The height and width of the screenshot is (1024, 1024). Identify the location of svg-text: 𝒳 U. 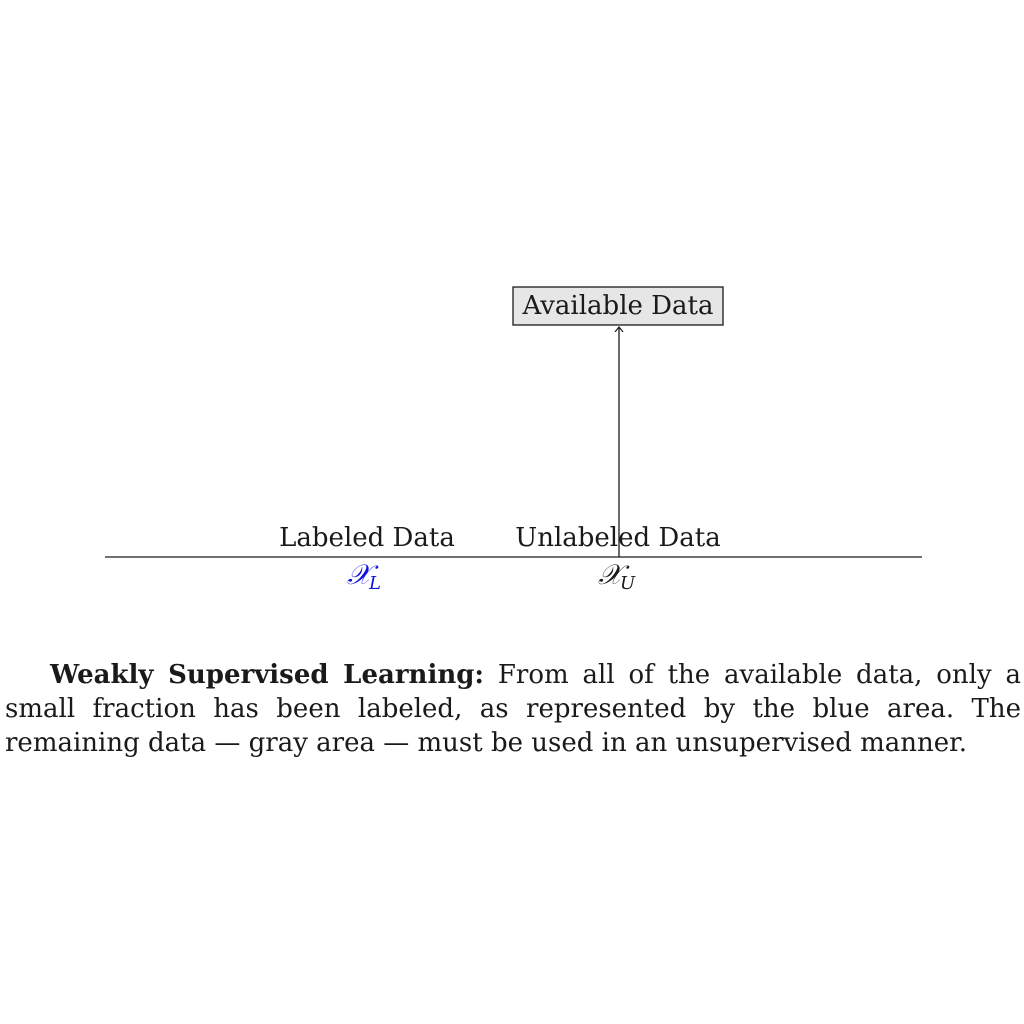
(617, 576).